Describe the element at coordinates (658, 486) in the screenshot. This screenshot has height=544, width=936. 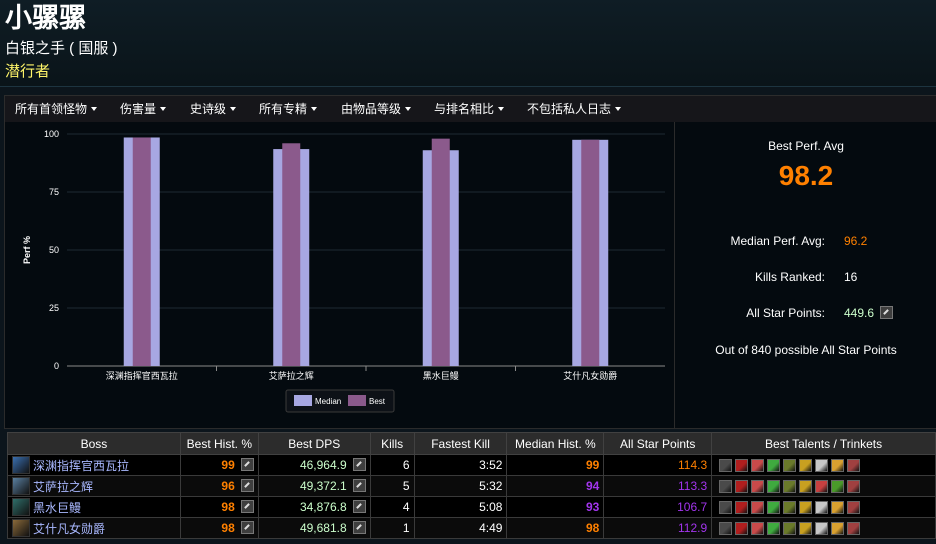
I see `all-star-points-cell: 113.3` at that location.